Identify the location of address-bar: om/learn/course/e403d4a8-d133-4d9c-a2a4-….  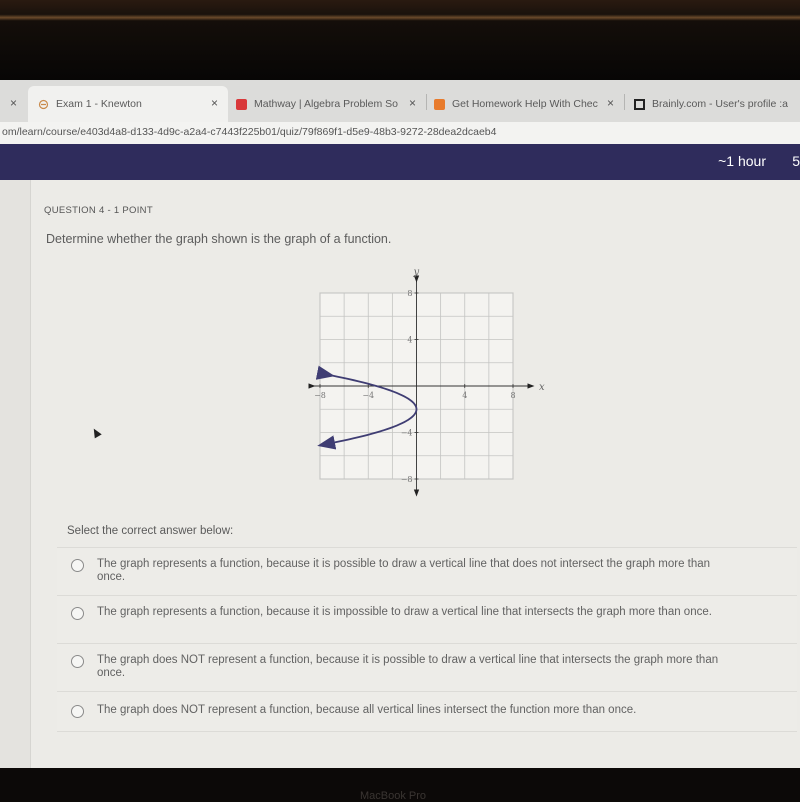
(400, 133).